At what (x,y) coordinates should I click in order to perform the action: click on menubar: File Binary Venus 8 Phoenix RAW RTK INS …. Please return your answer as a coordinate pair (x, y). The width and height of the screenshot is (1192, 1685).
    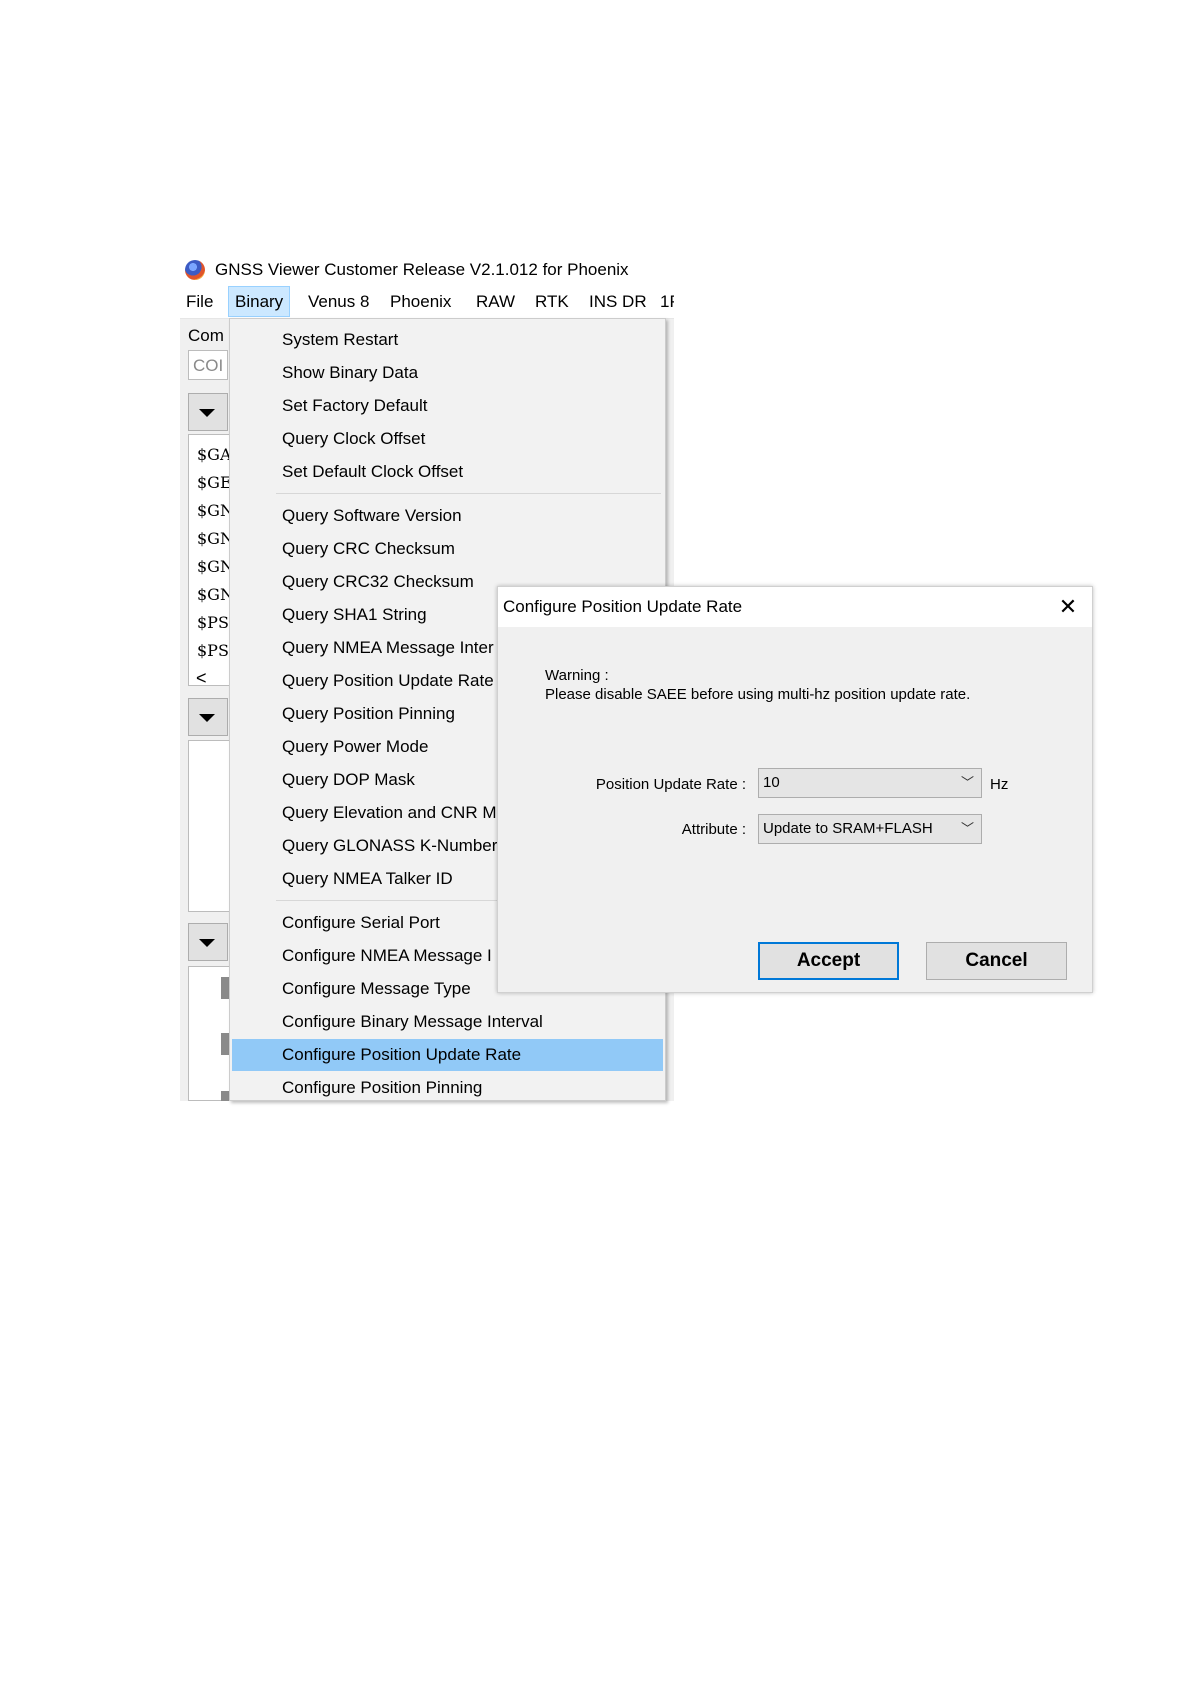
    Looking at the image, I should click on (427, 302).